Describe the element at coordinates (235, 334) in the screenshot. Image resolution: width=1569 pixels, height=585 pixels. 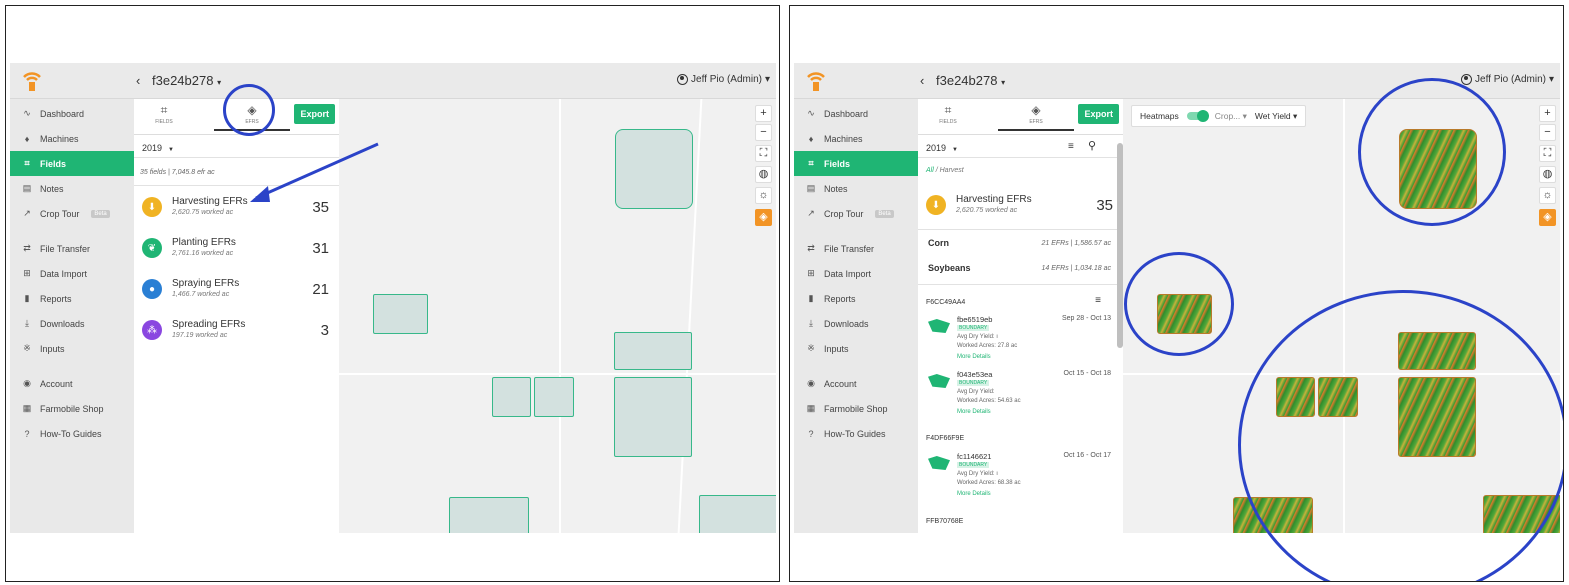
I see `efr-category-3: ⁂ Spreading EFRs 197.19 worked ac 3` at that location.